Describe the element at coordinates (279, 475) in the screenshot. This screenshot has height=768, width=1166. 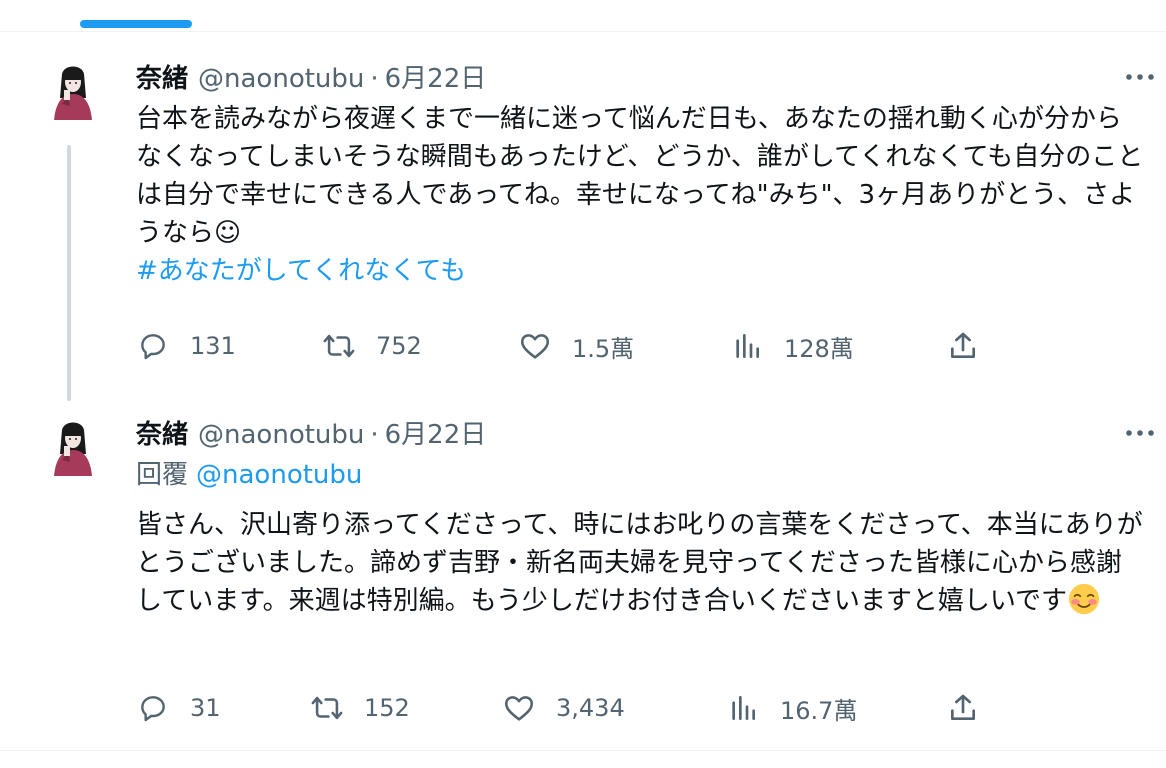
I see `reply-mention-link: @naonotubu` at that location.